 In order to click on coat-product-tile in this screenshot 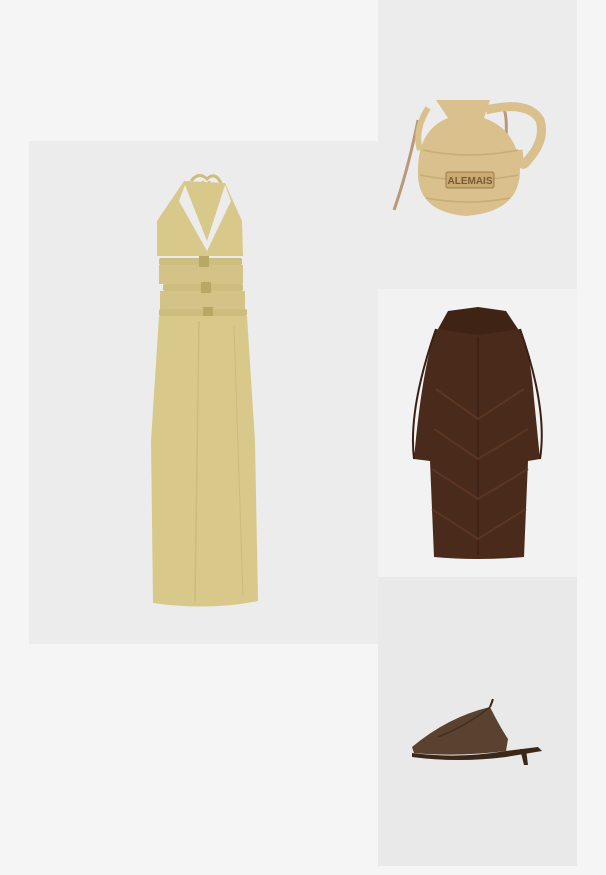, I will do `click(477, 433)`.